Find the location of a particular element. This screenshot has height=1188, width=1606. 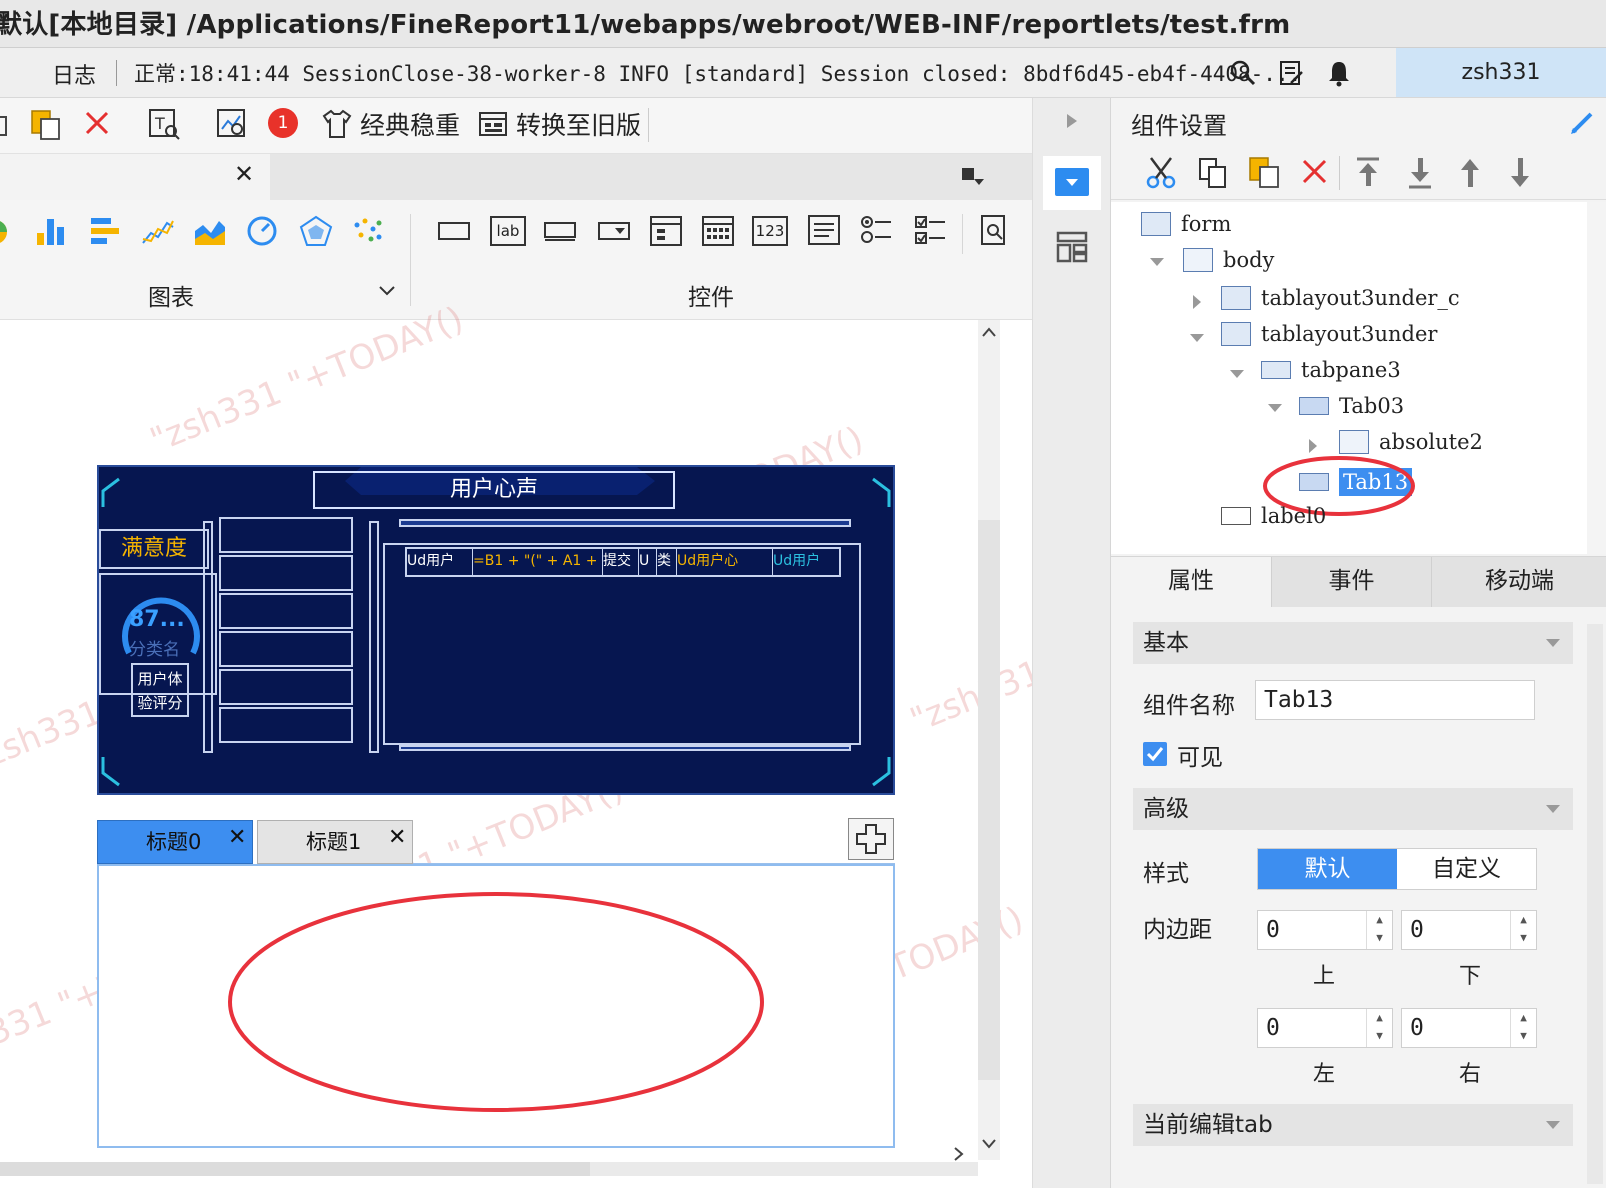

section-current-tab: 当前编辑tab is located at coordinates (1353, 1125).